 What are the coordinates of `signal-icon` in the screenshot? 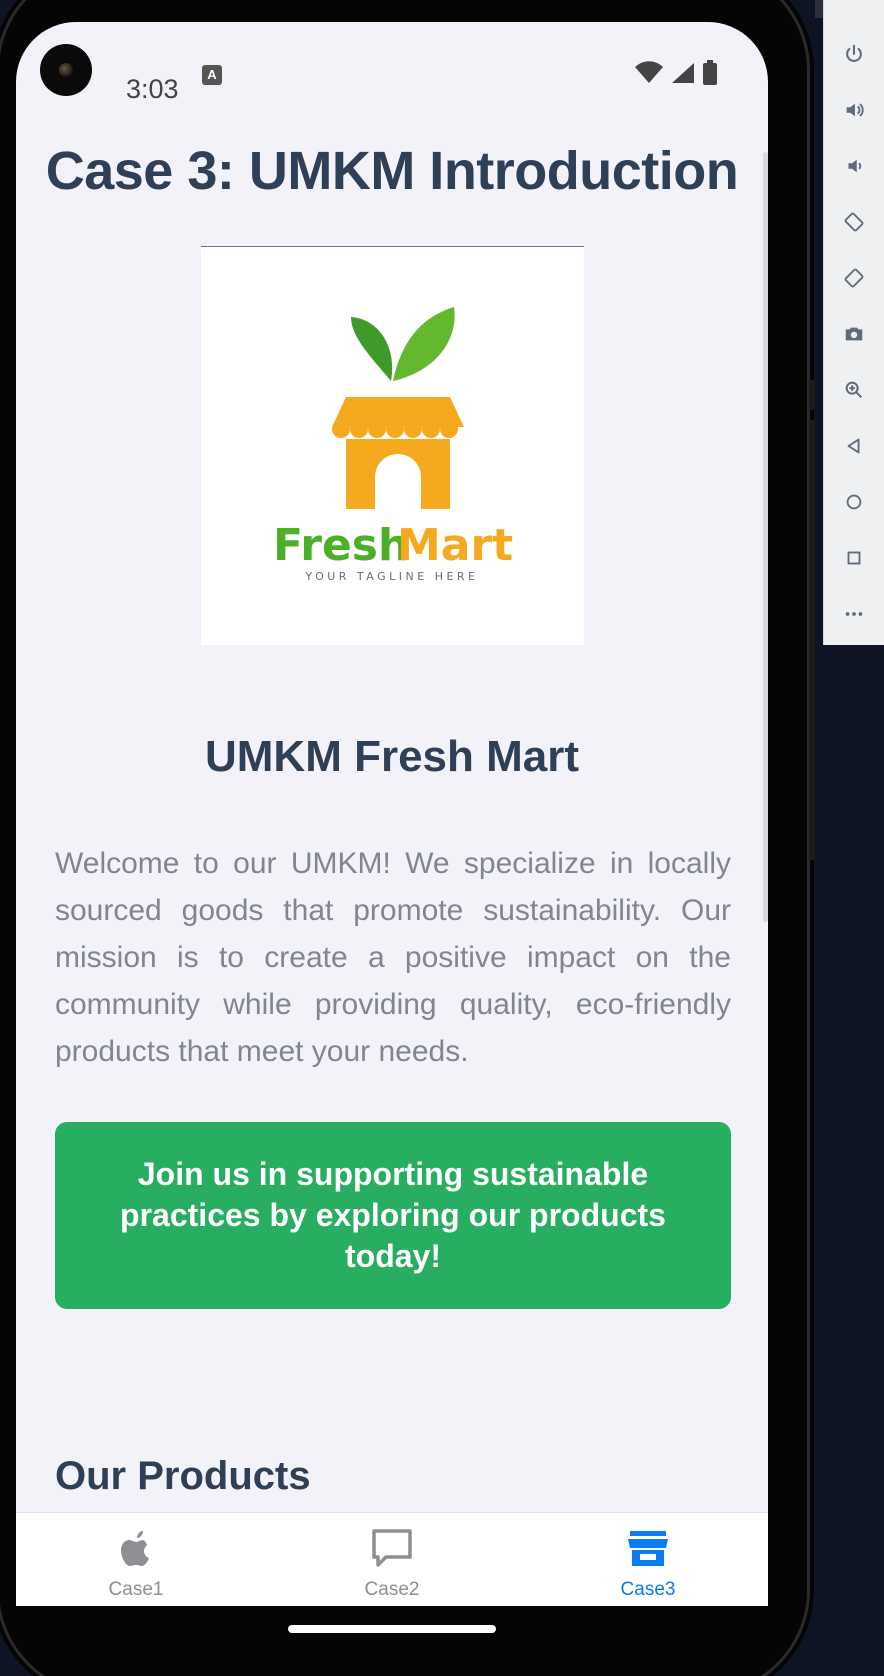 It's located at (683, 73).